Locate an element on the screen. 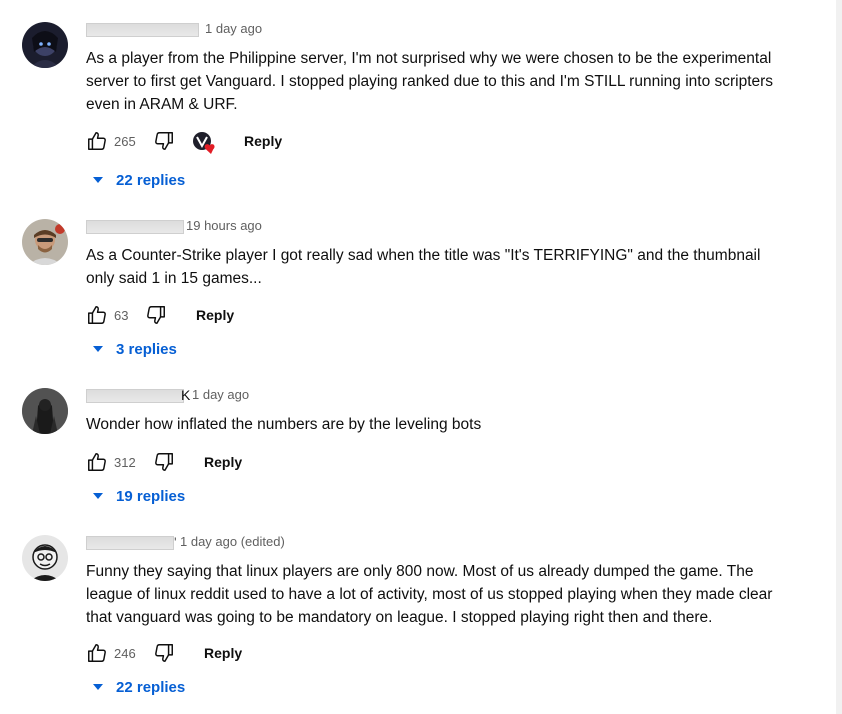  comment-time: 19 hours ago is located at coordinates (224, 225).